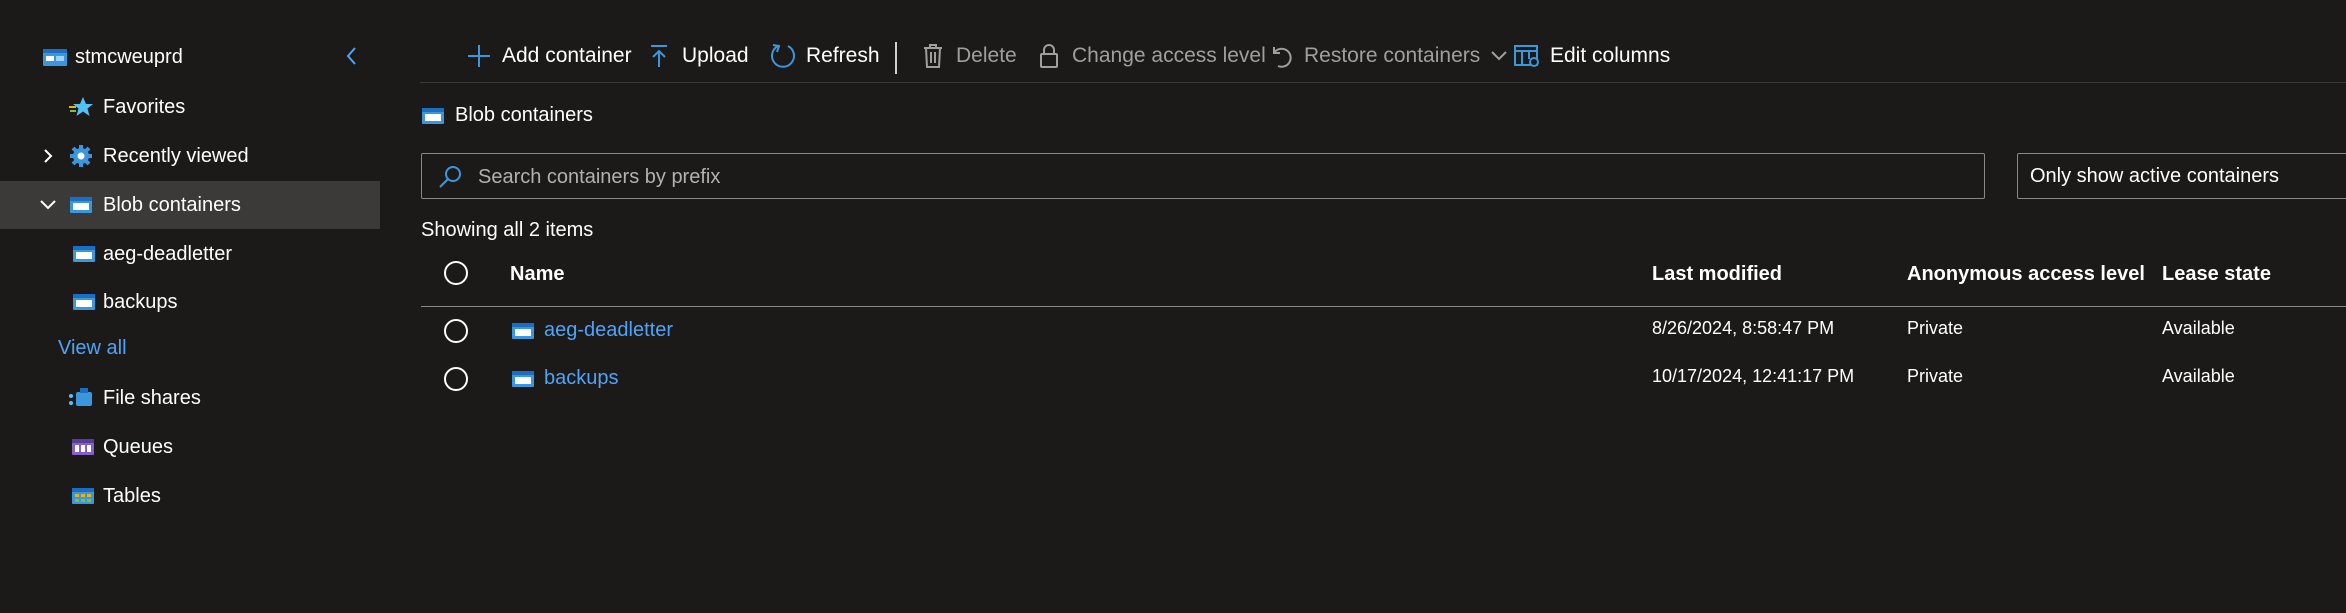 This screenshot has height=613, width=2346. Describe the element at coordinates (715, 55) in the screenshot. I see `upload-label: Upload` at that location.